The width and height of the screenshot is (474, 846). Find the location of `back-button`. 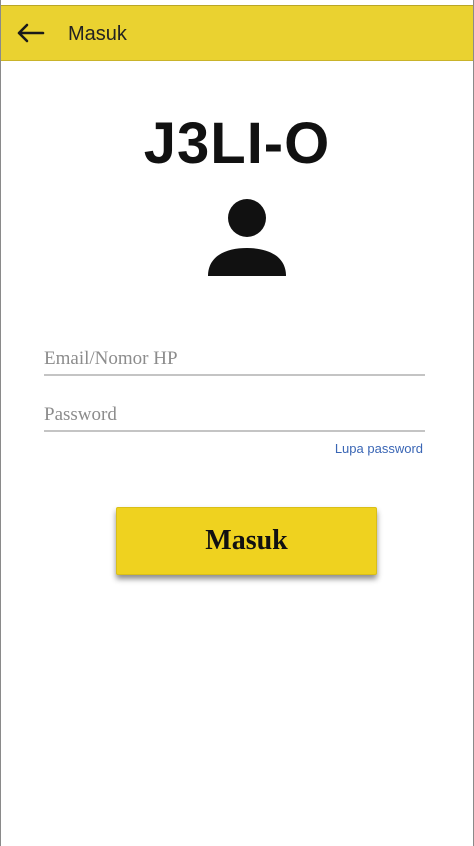

back-button is located at coordinates (30, 33).